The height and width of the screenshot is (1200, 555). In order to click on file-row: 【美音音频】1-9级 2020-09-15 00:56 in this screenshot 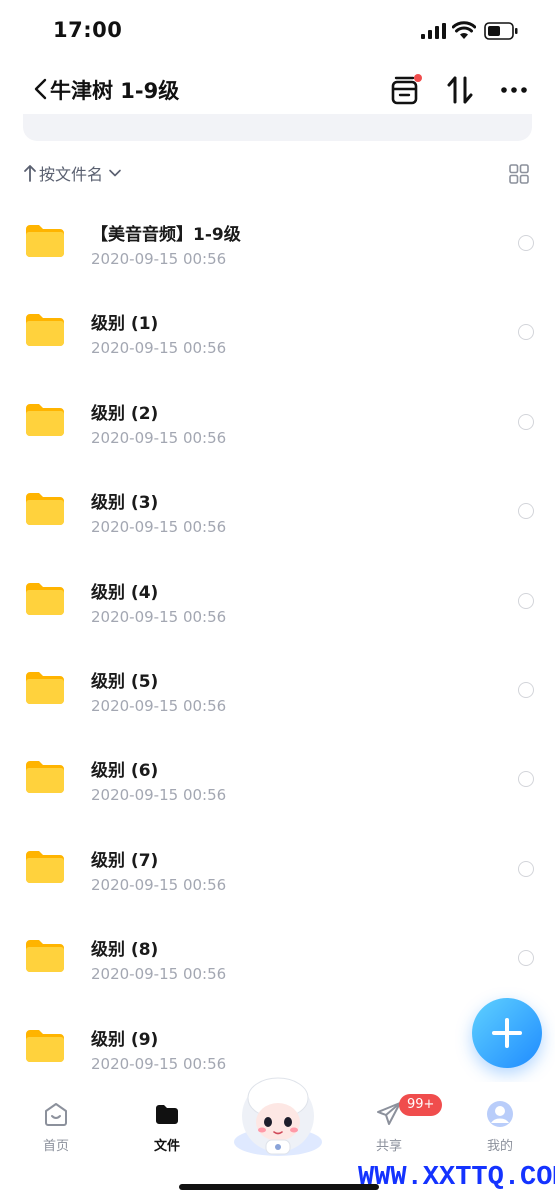, I will do `click(277, 242)`.